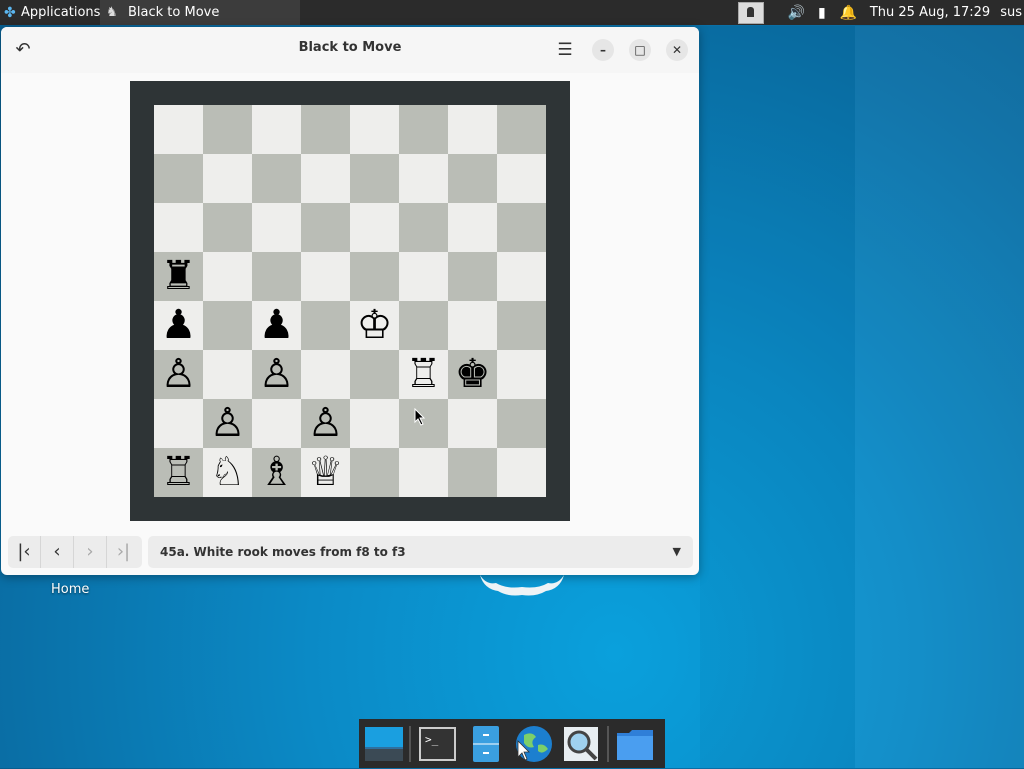  I want to click on terminal-icon: >_, so click(437, 744).